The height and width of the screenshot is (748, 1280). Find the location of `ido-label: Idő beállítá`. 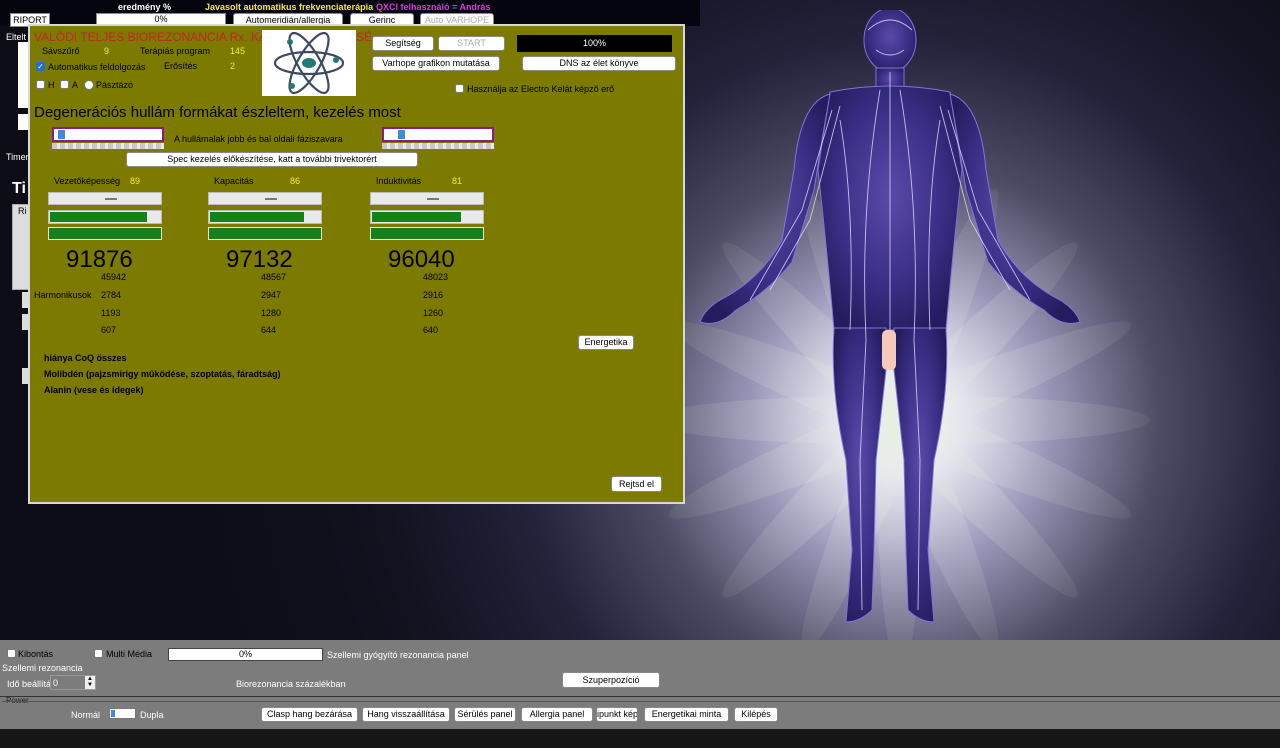

ido-label: Idő beállítá is located at coordinates (29, 684).